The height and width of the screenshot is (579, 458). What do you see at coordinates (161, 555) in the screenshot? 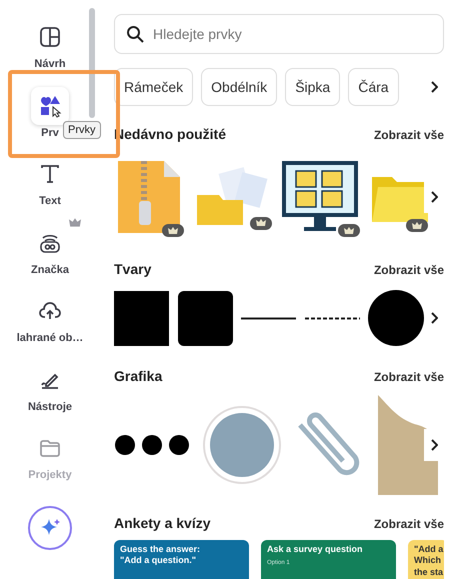
I see `card-text: Guess the answer: "Add a question."` at bounding box center [161, 555].